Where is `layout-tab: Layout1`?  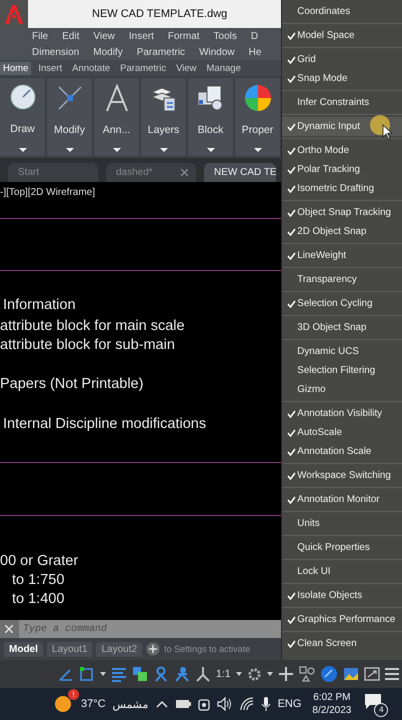 layout-tab: Layout1 is located at coordinates (69, 649).